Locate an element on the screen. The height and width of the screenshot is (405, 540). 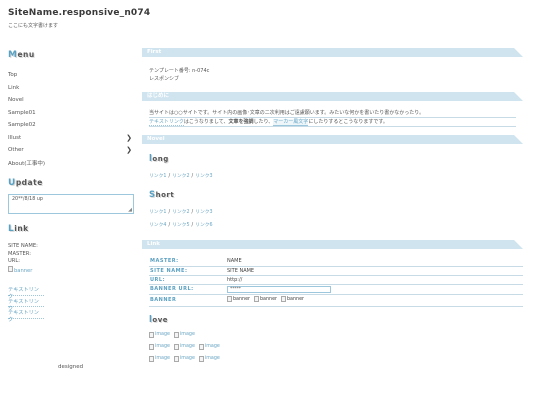
short-heading: Short is located at coordinates (332, 195).